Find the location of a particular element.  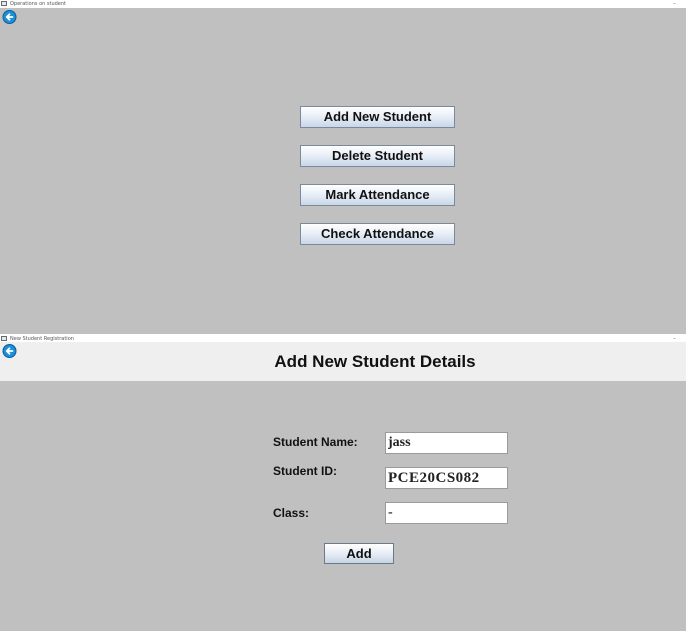

delete-student-button: Delete Student is located at coordinates (377, 156).